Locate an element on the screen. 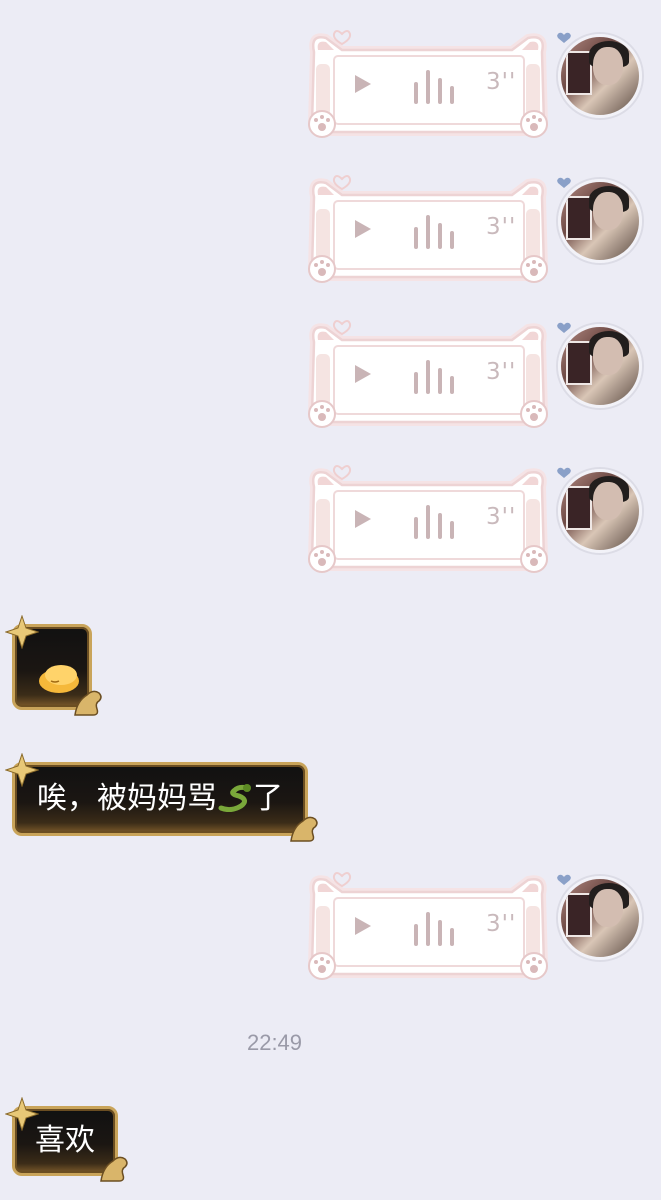  incoming-sticker-bubble is located at coordinates (53, 665).